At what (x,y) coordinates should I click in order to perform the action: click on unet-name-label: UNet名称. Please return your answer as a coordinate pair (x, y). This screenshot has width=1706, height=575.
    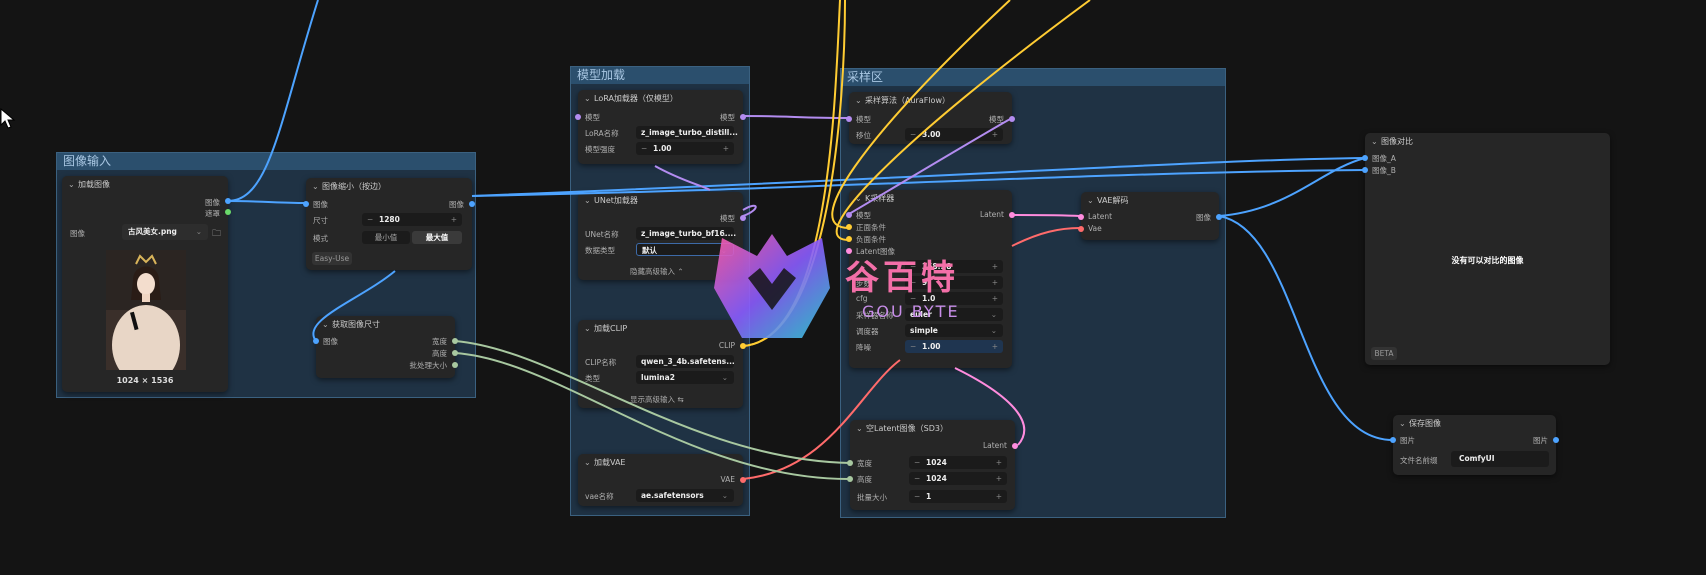
    Looking at the image, I should click on (602, 234).